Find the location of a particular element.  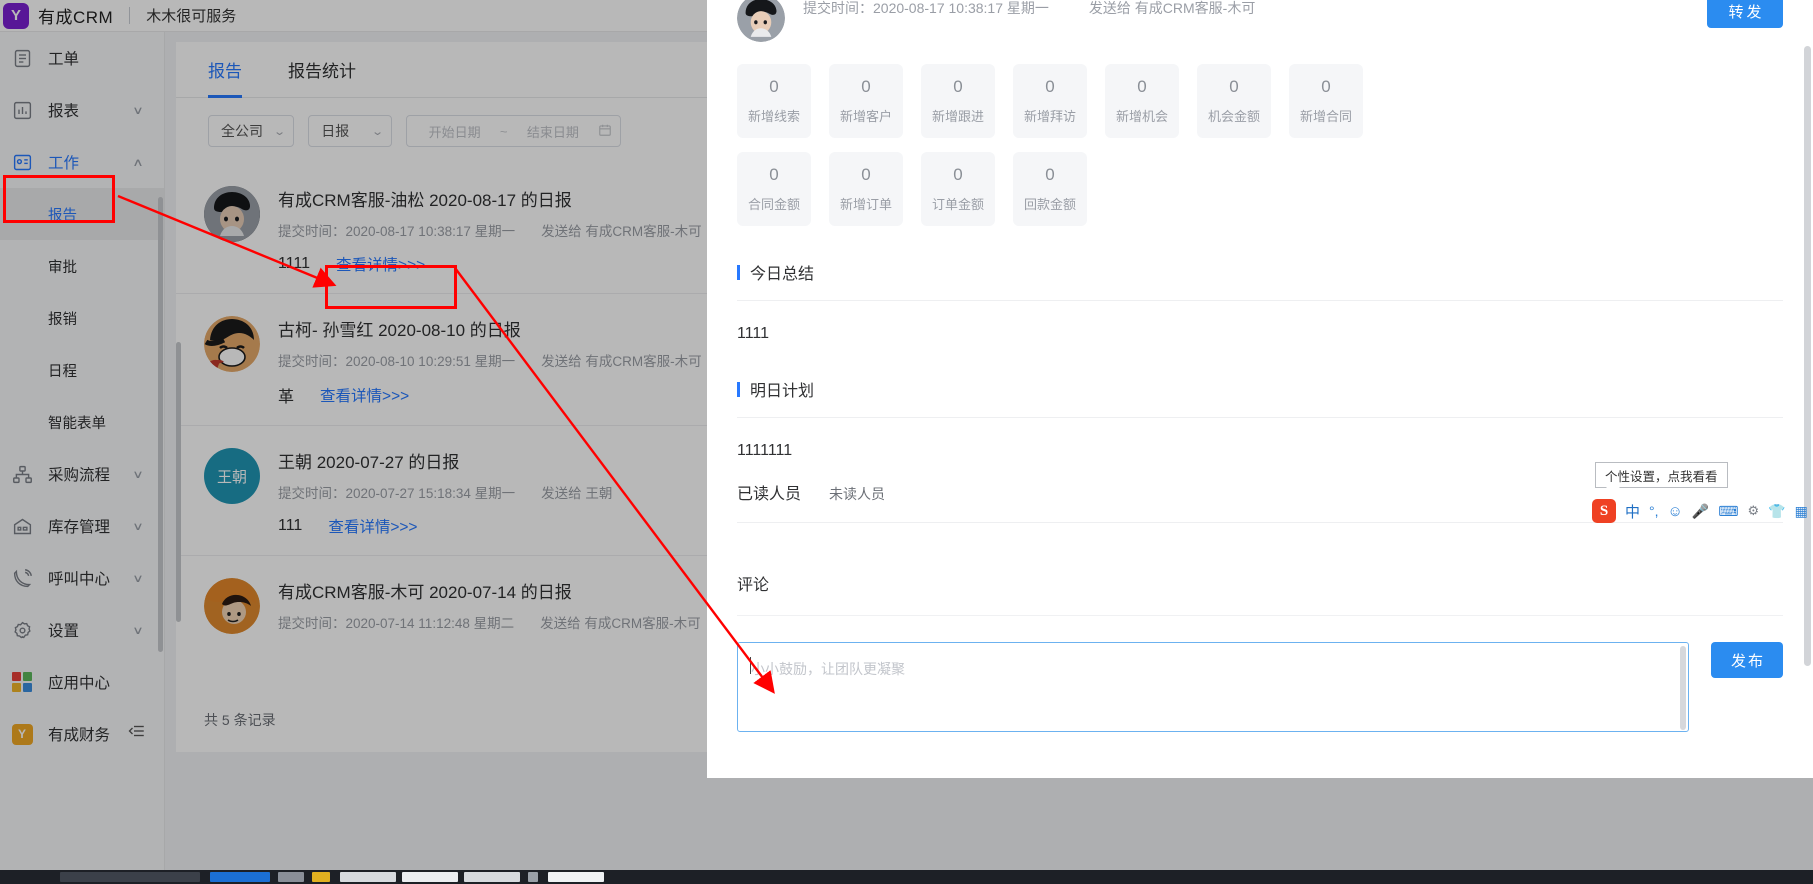

list-scrollbar is located at coordinates (178, 482).